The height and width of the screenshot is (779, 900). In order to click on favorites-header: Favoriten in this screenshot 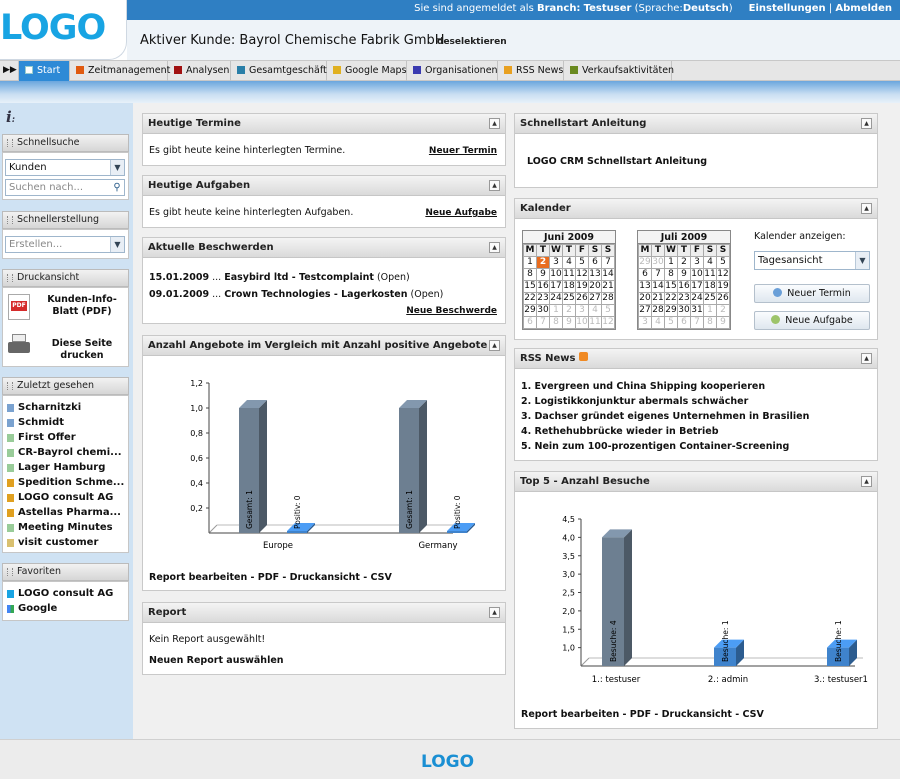, I will do `click(65, 572)`.